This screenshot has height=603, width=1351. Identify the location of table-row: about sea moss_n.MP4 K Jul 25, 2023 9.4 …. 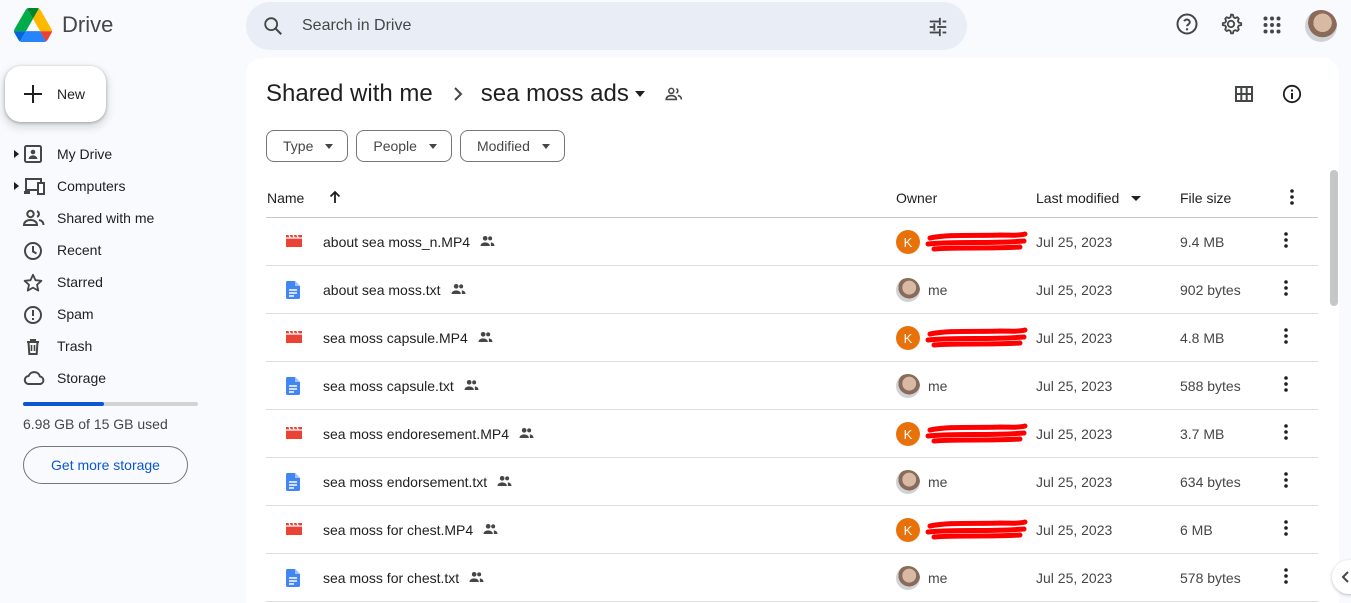
(792, 242).